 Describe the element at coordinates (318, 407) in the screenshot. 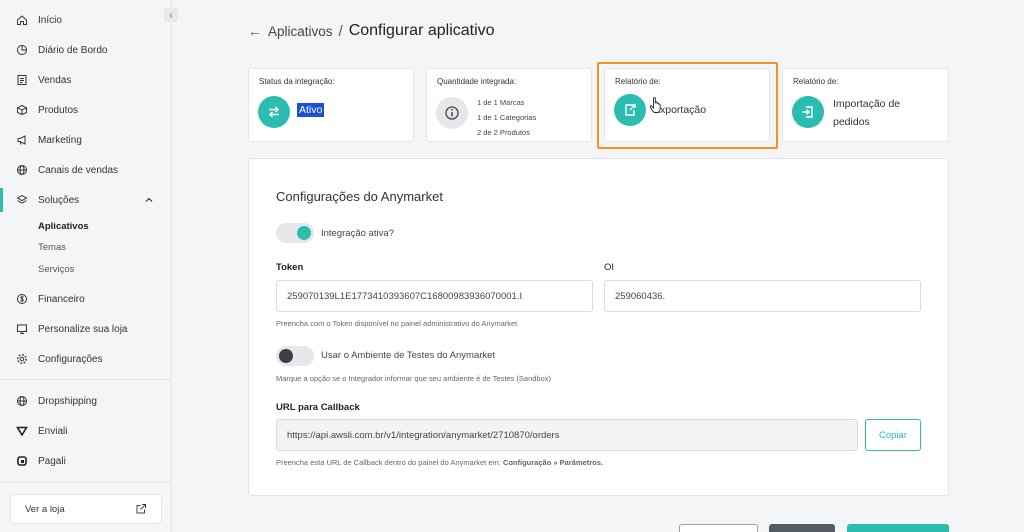

I see `callback-label: URL para Callback` at that location.